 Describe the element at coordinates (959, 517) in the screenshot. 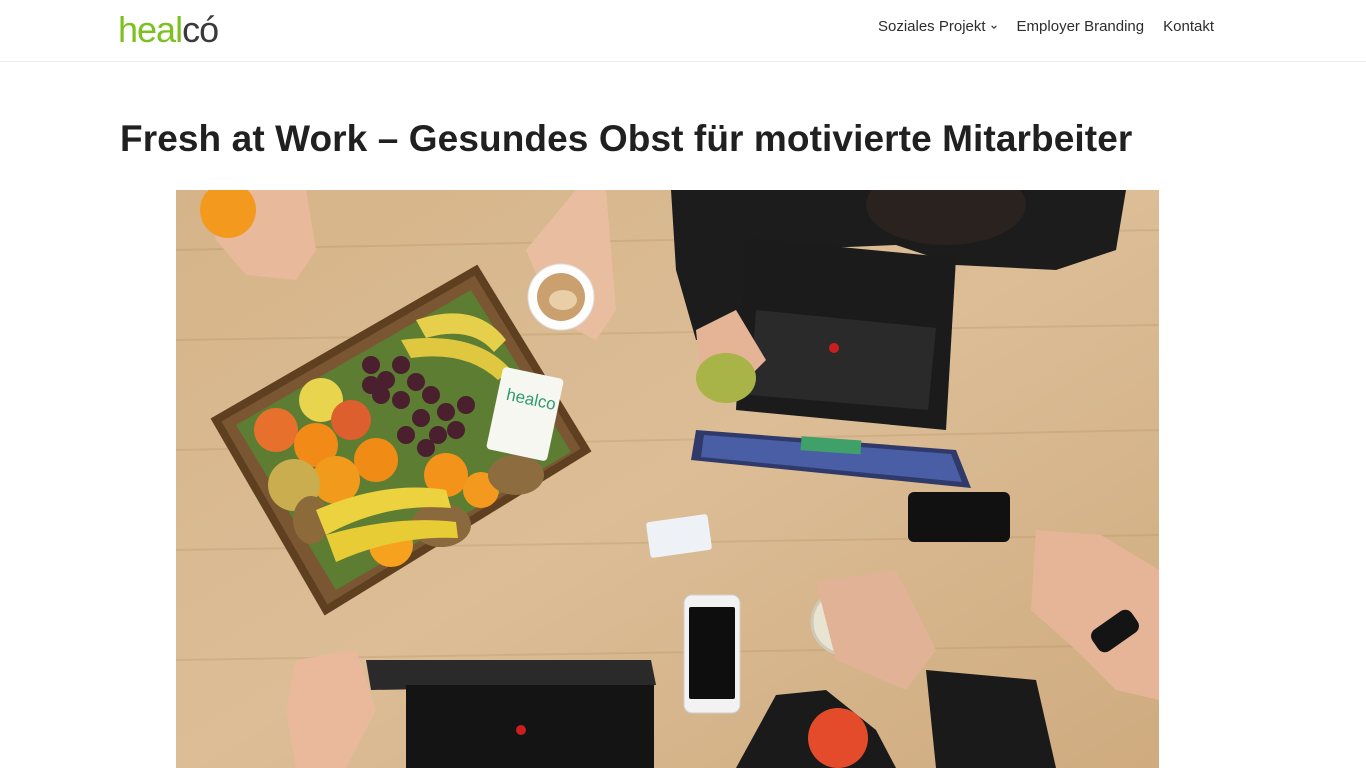

I see `phone-right` at that location.